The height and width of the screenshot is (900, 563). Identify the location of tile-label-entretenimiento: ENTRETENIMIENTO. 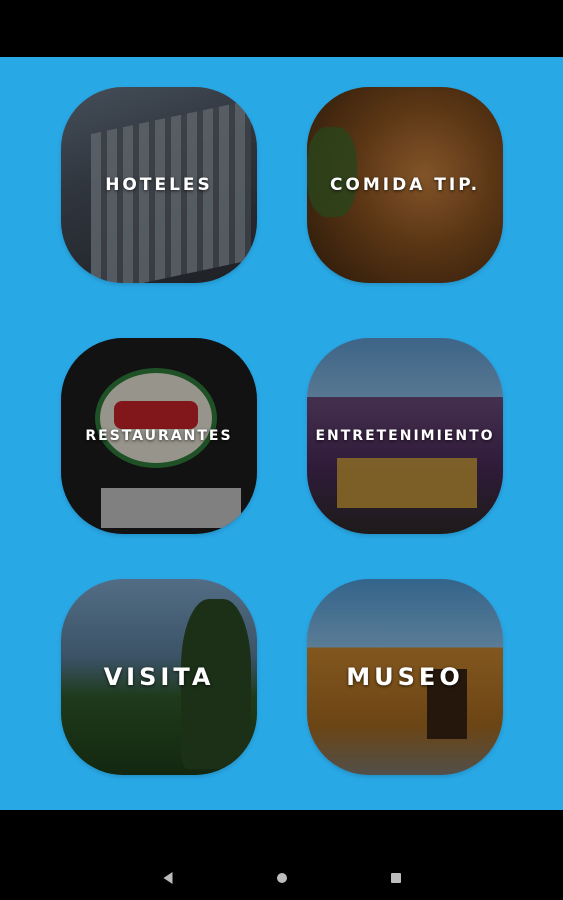
(405, 436).